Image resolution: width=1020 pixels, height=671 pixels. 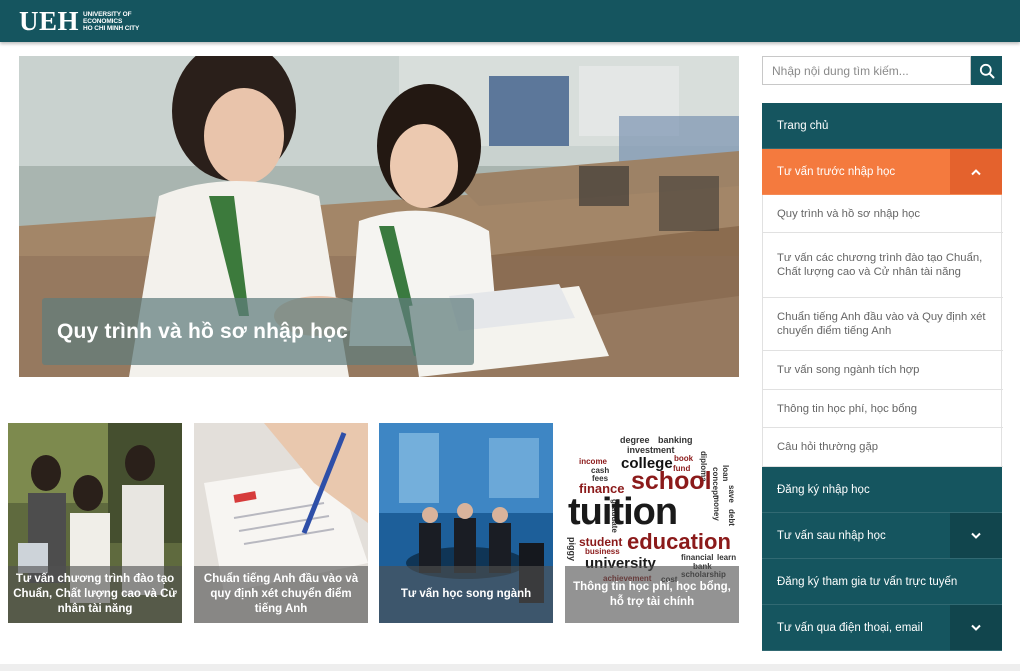 What do you see at coordinates (823, 489) in the screenshot?
I see `menu-item-label: Đăng ký nhập học` at bounding box center [823, 489].